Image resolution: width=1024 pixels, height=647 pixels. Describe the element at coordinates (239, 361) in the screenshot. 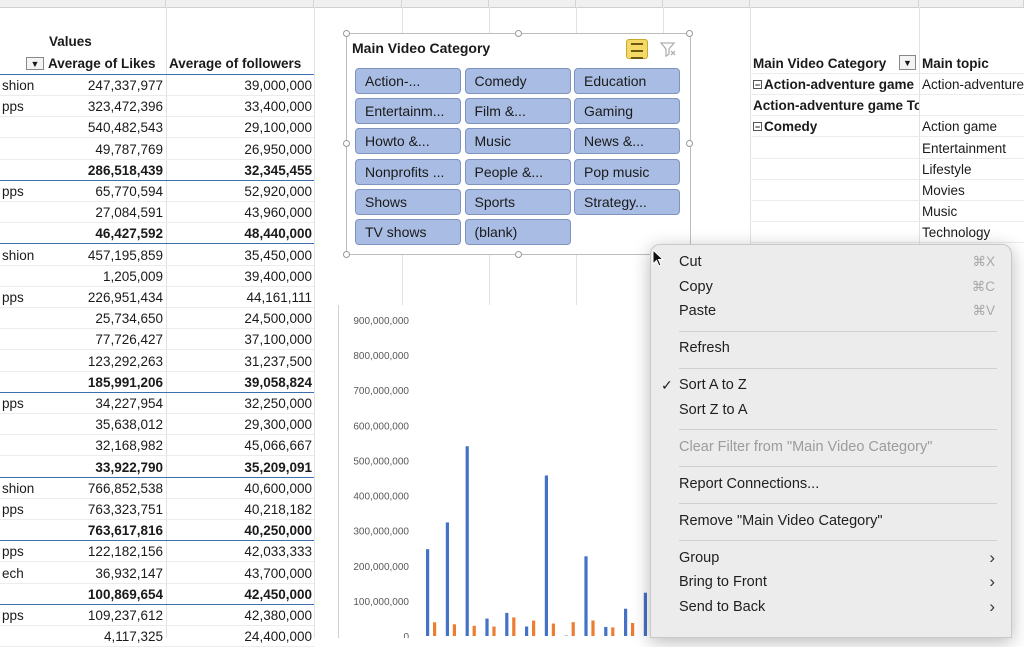

I see `followers-cell: 31,237,500` at that location.